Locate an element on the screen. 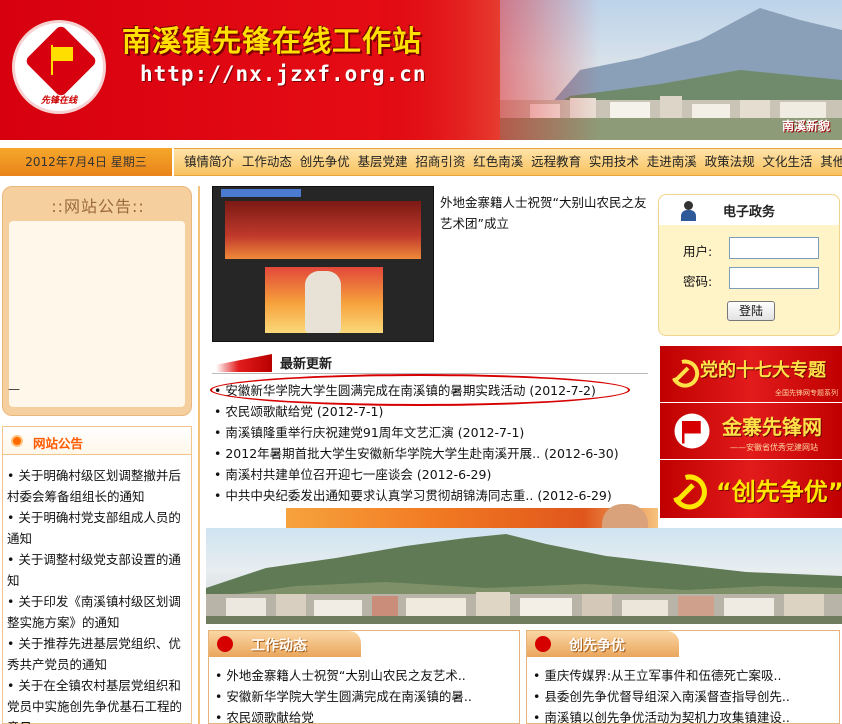  logo-text: 先锋在线 is located at coordinates (58, 101).